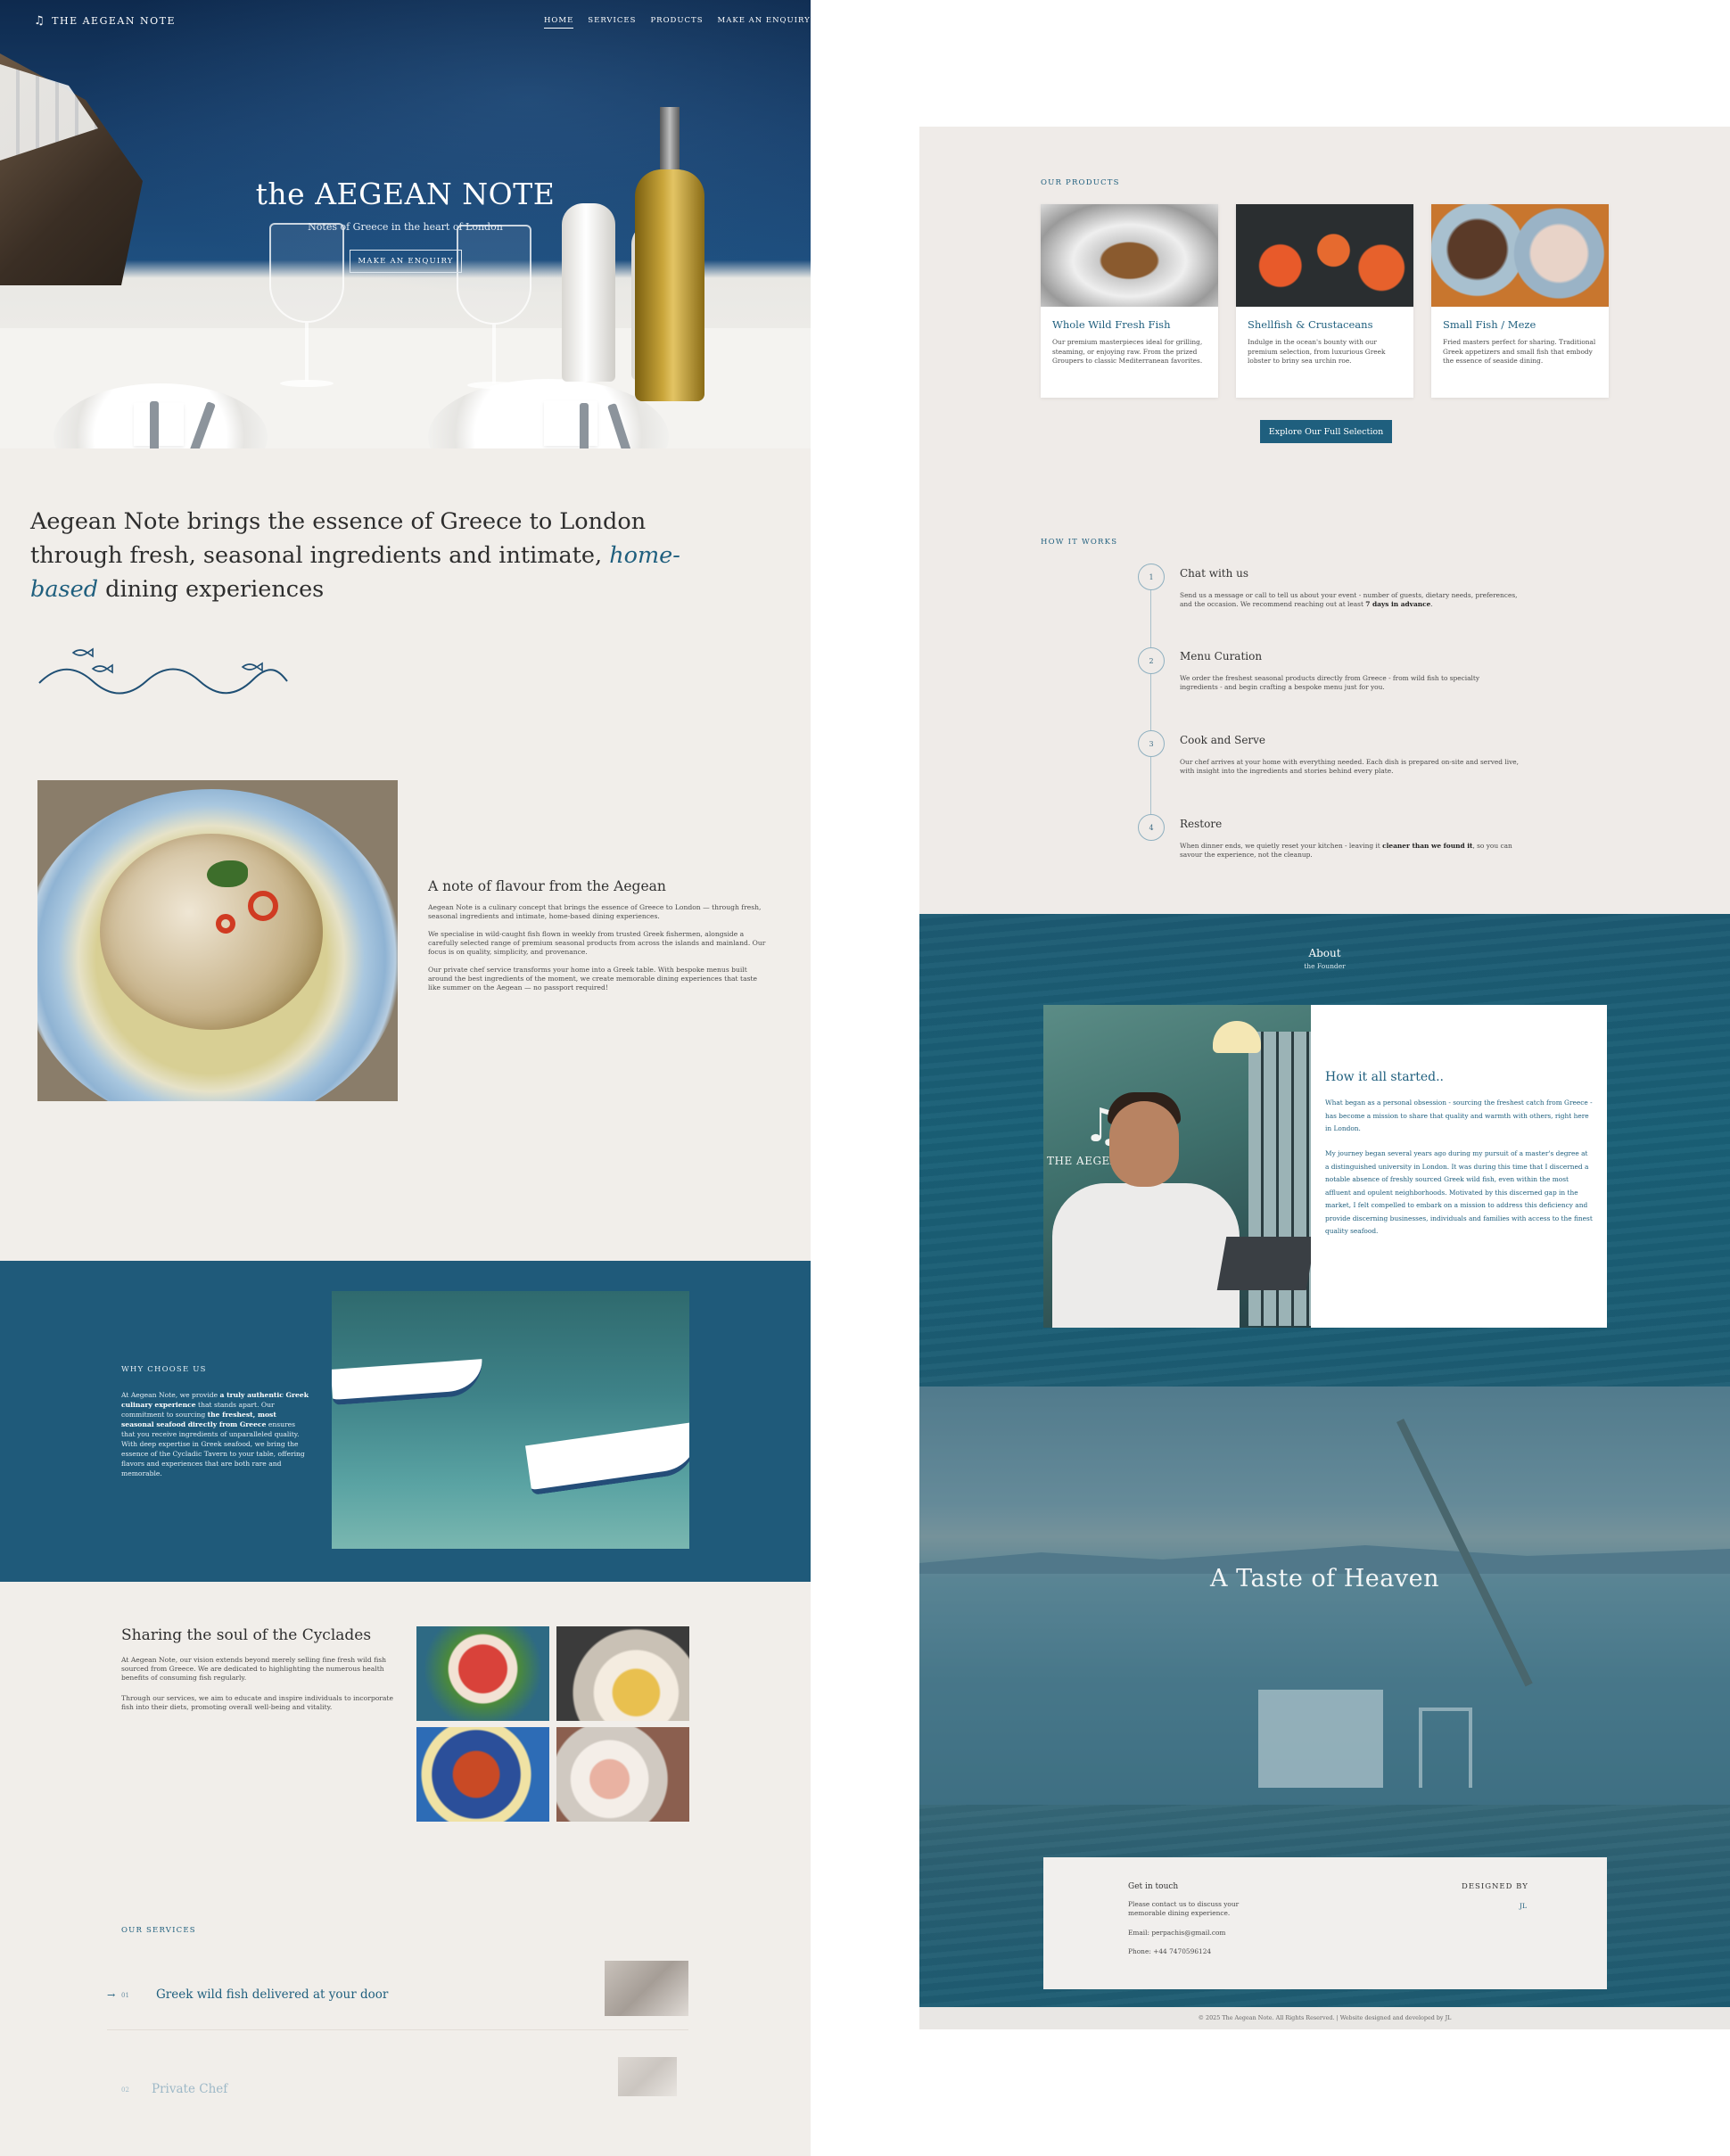 Image resolution: width=1730 pixels, height=2156 pixels. I want to click on meze-photo, so click(1520, 255).